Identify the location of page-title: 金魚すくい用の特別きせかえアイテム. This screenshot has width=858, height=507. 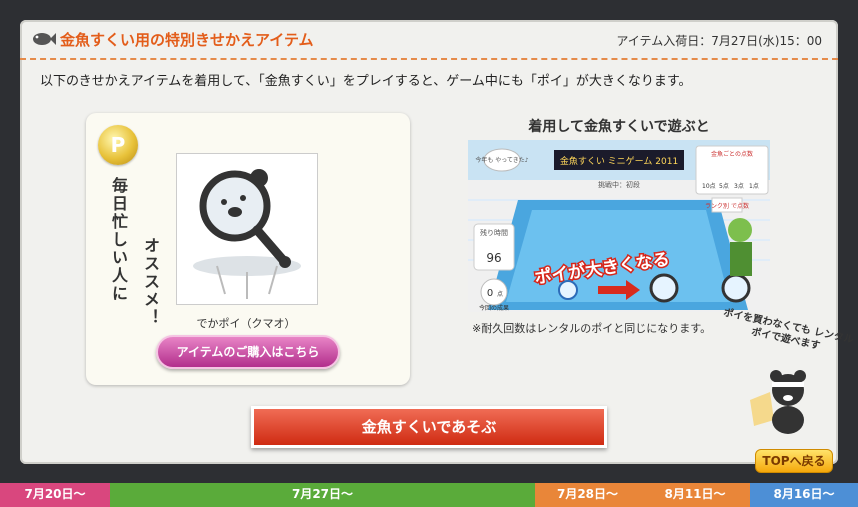
(187, 40).